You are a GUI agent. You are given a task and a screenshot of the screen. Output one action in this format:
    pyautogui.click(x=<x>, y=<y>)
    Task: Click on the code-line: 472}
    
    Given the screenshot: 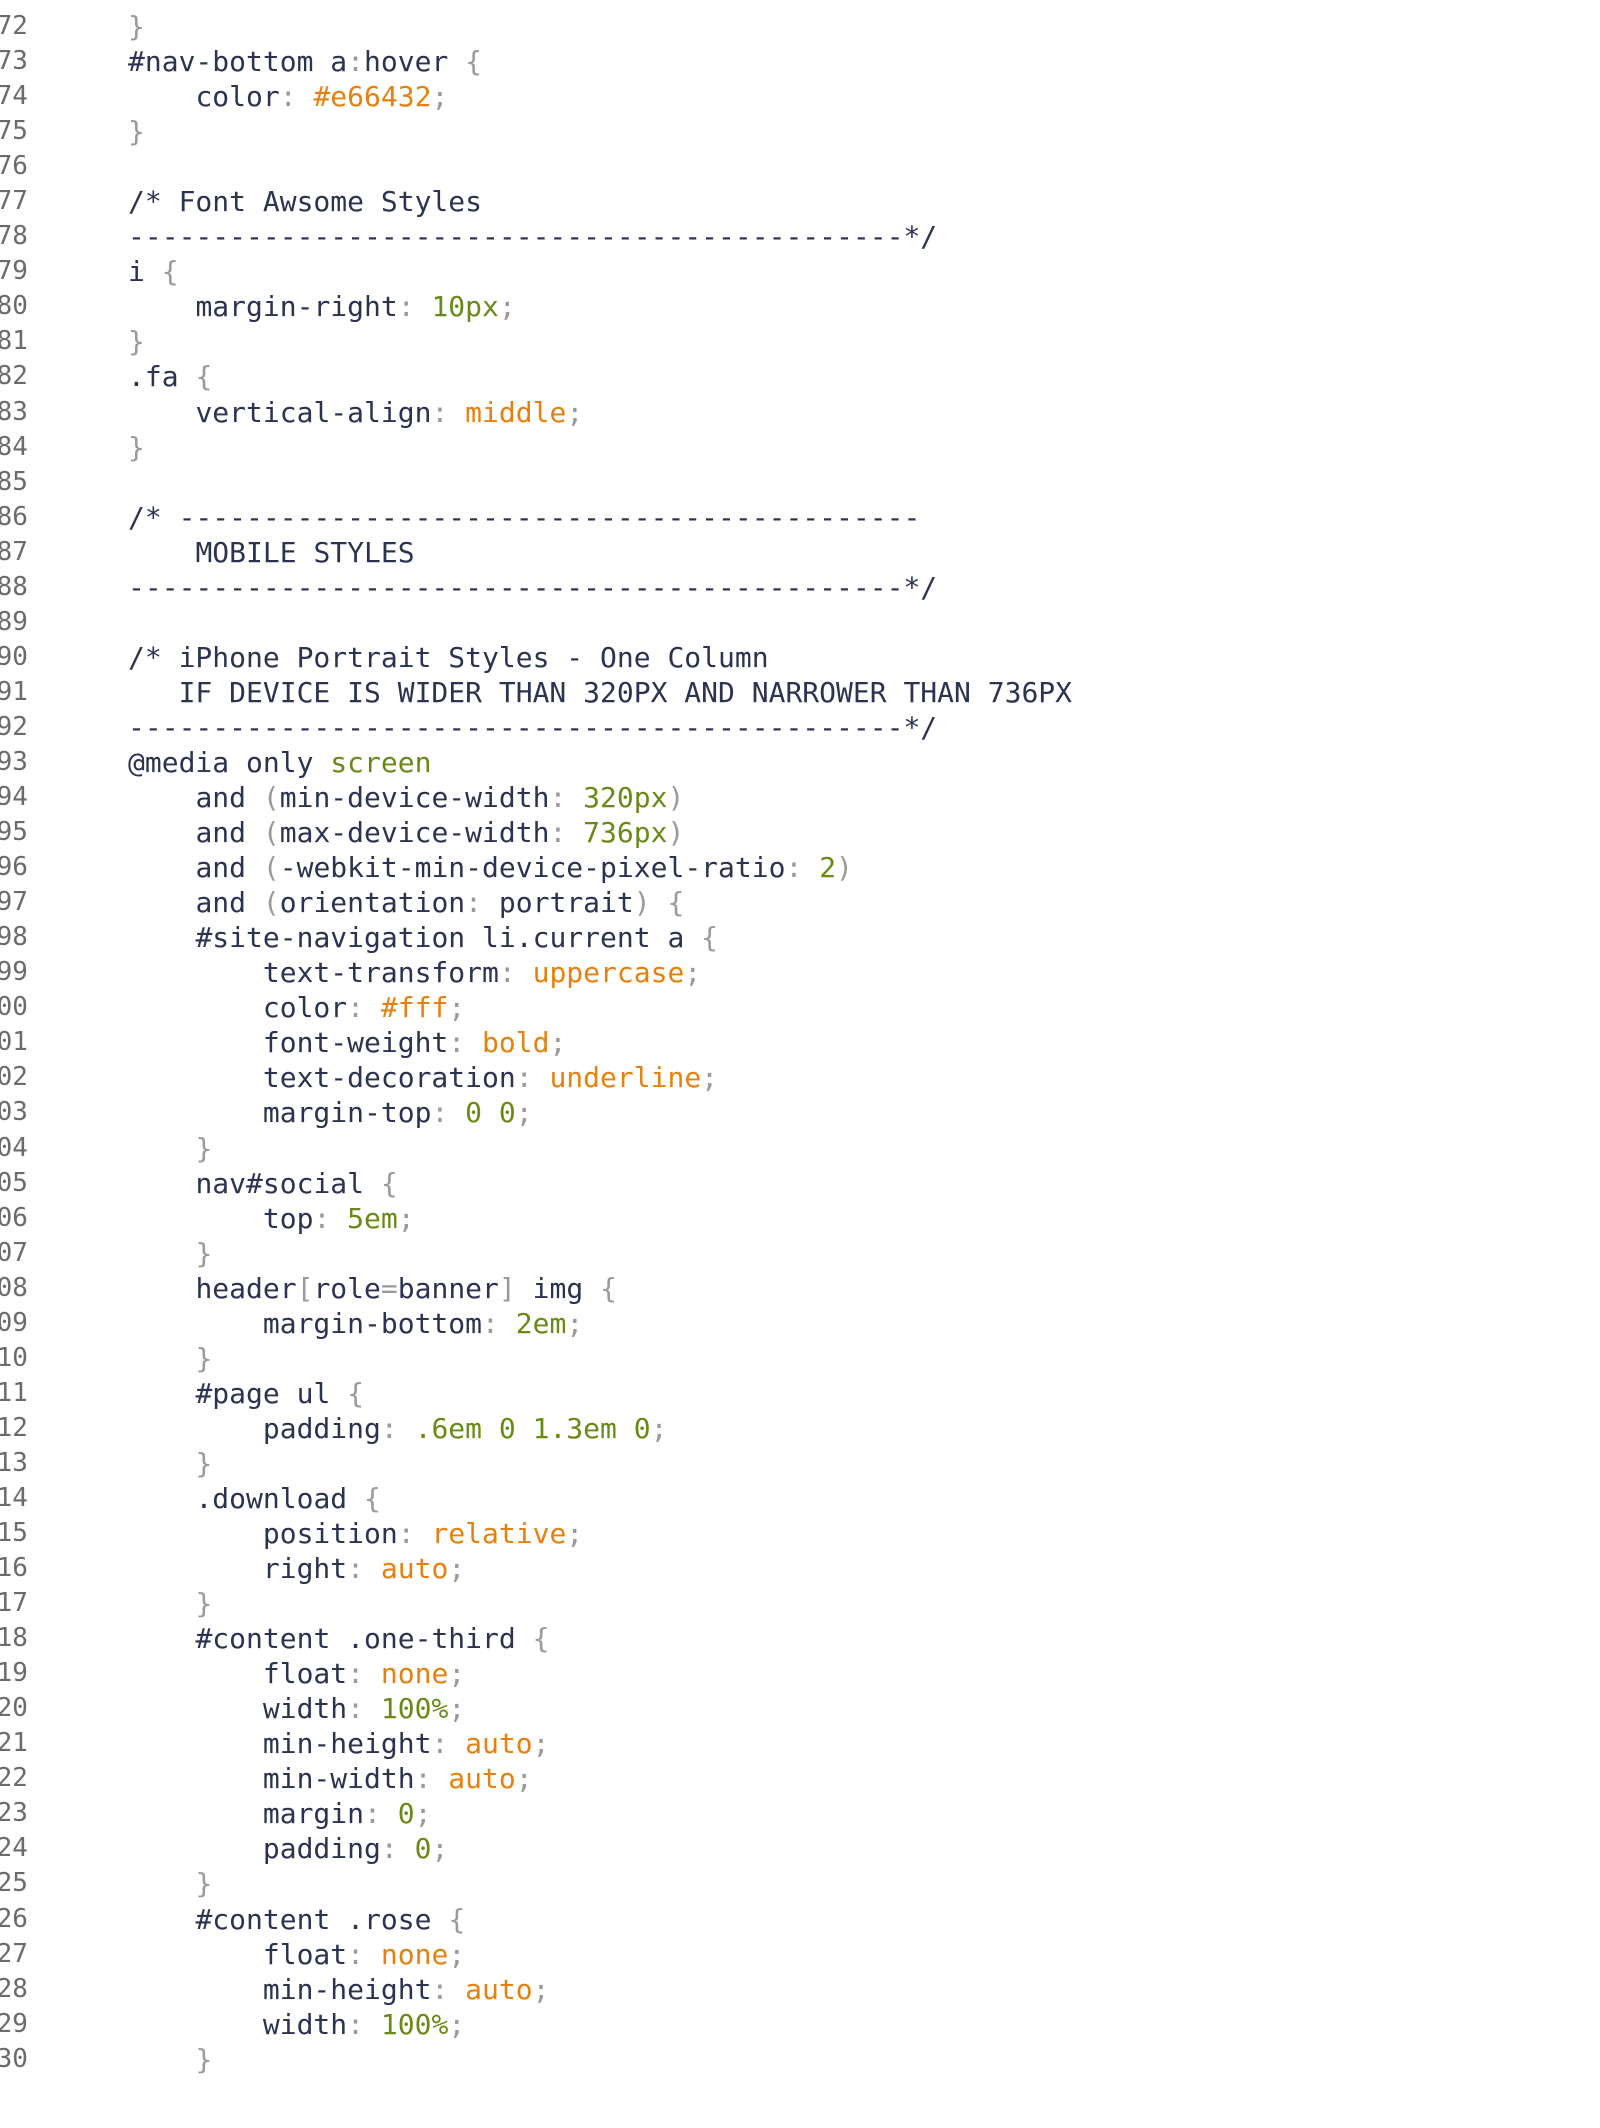 What is the action you would take?
    pyautogui.click(x=800, y=26)
    